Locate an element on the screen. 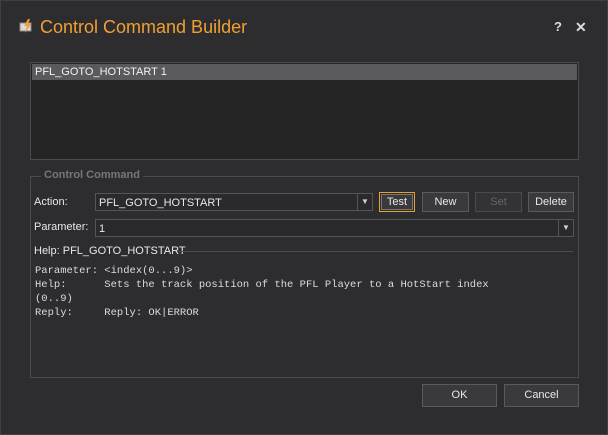  parameter-value: 1 is located at coordinates (102, 229).